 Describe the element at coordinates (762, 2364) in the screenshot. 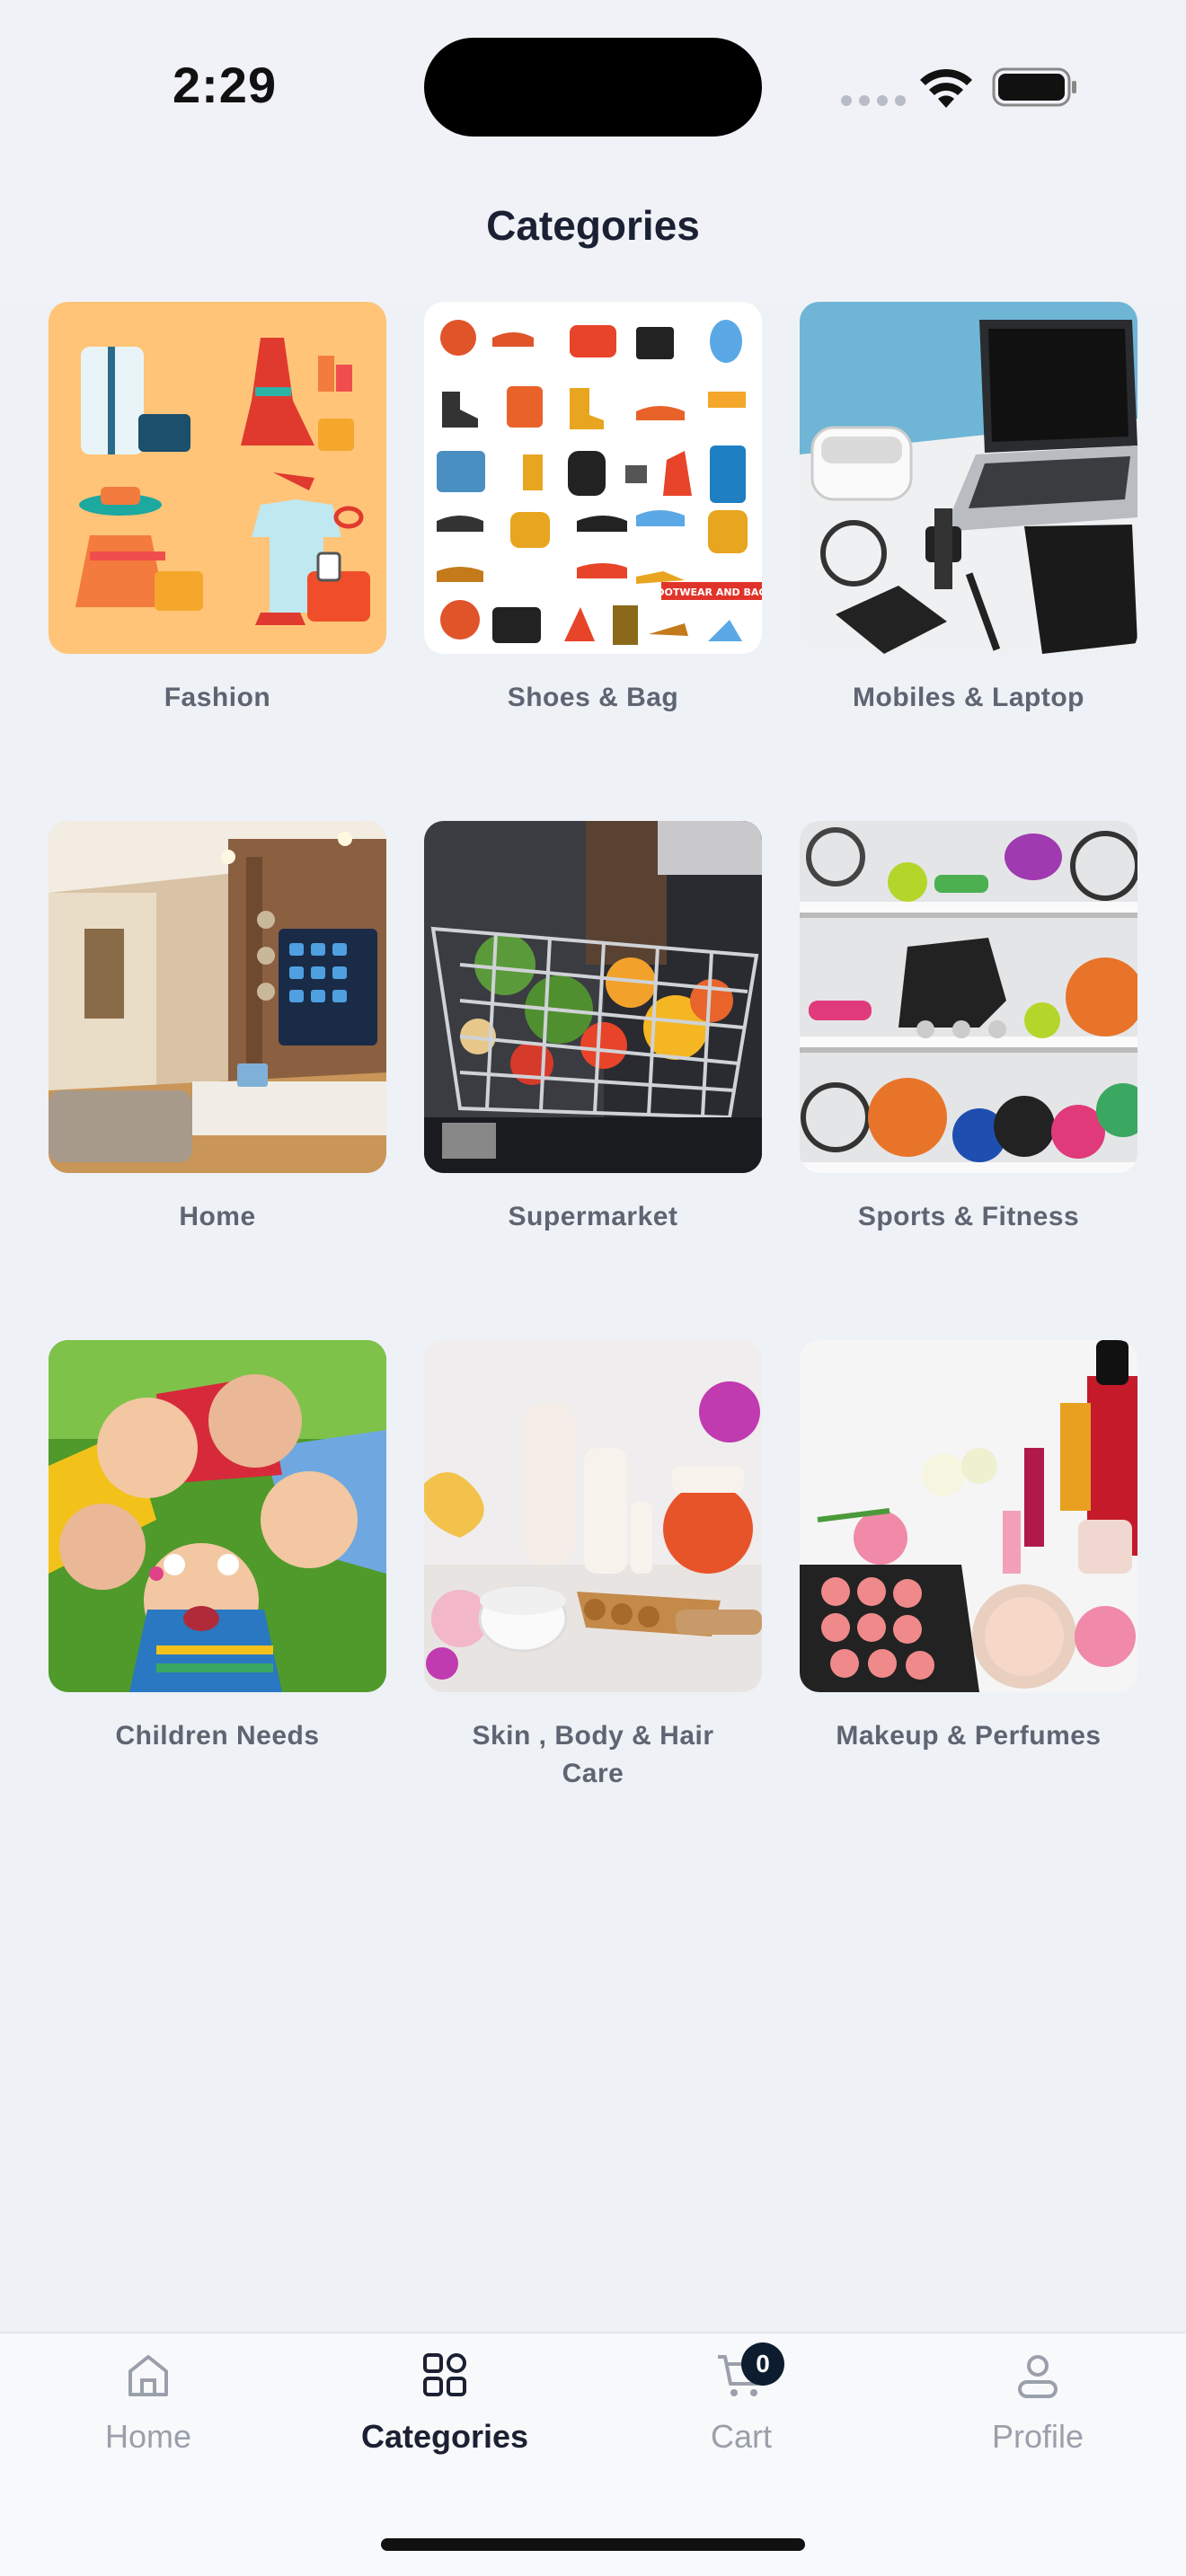

I see `cart-badge: 0` at that location.